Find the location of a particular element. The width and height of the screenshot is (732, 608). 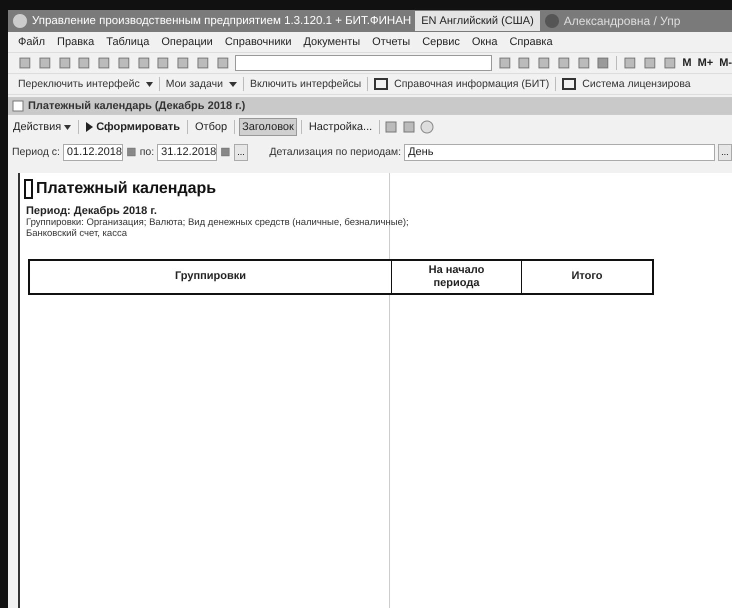

toolbar-link: Справочная информация (БИТ) is located at coordinates (472, 84).